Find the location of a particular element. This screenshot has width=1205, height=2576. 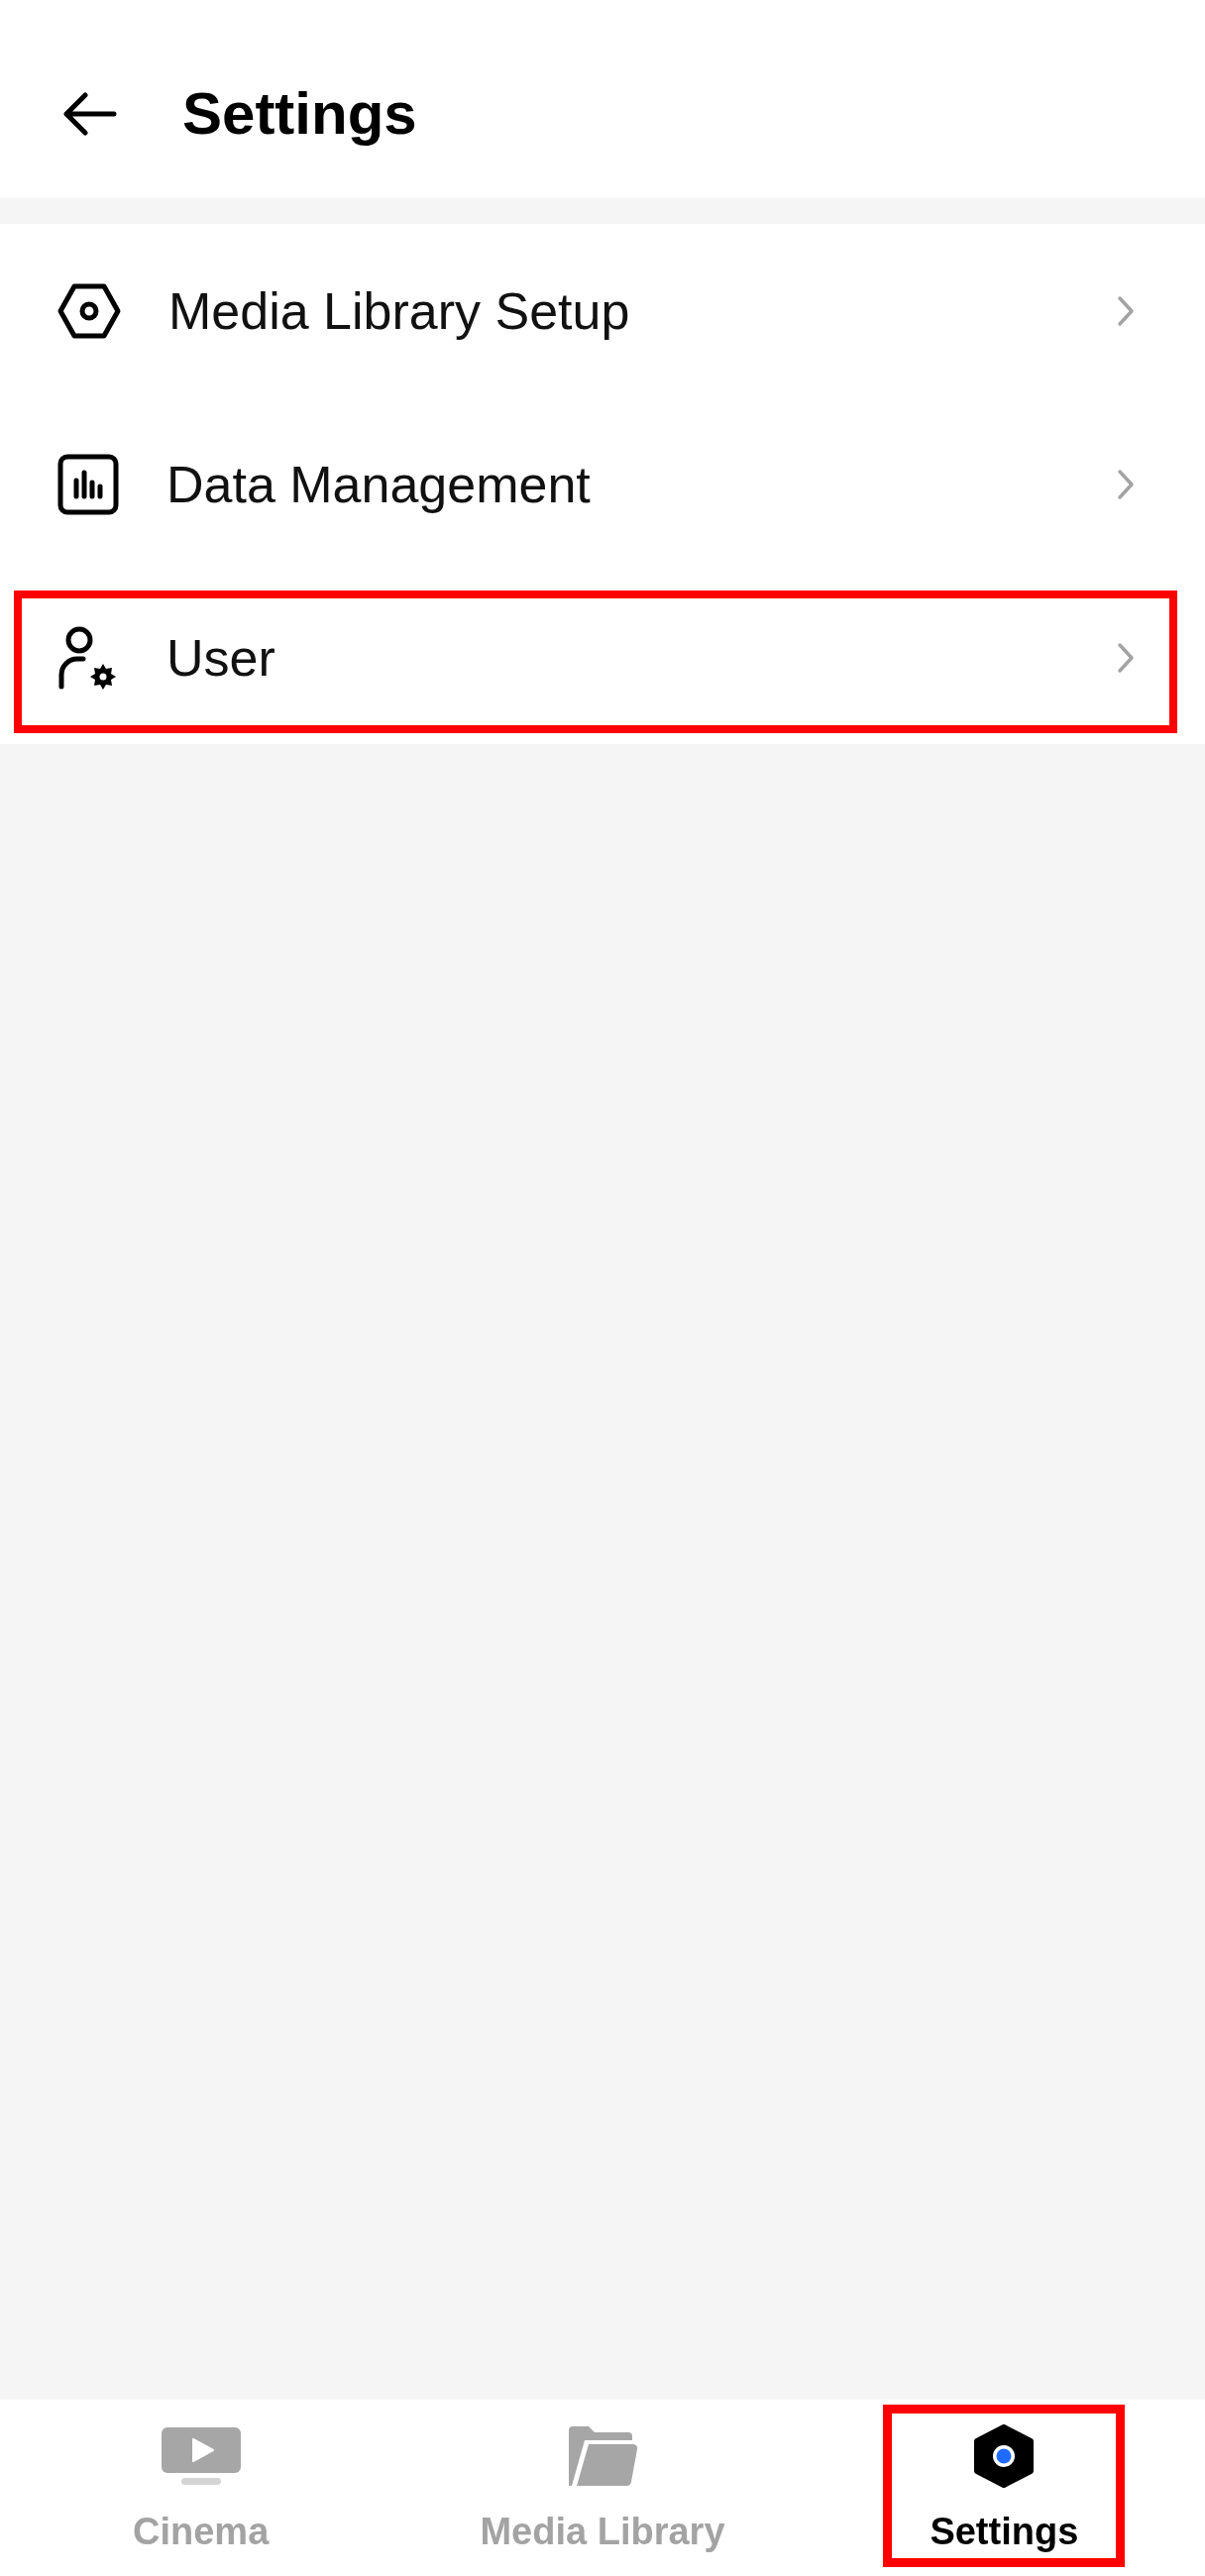

tab: Settings is located at coordinates (1004, 2488).